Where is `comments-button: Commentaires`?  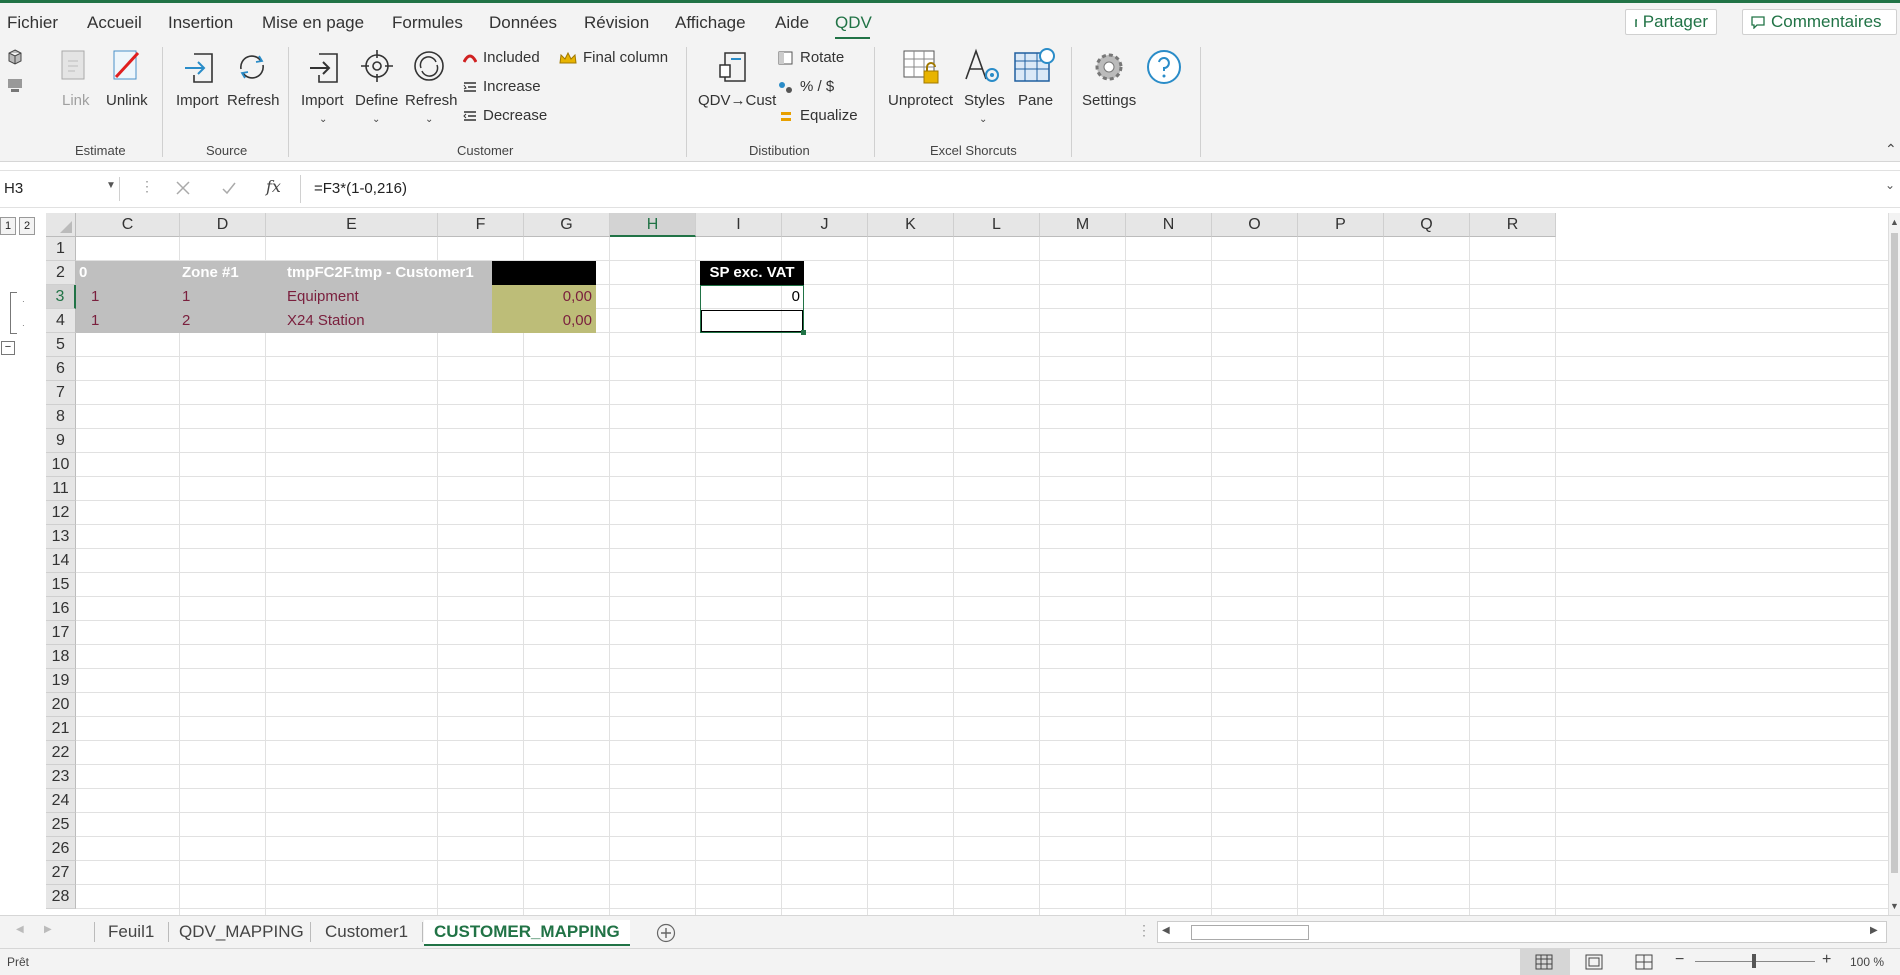
comments-button: Commentaires is located at coordinates (1819, 22).